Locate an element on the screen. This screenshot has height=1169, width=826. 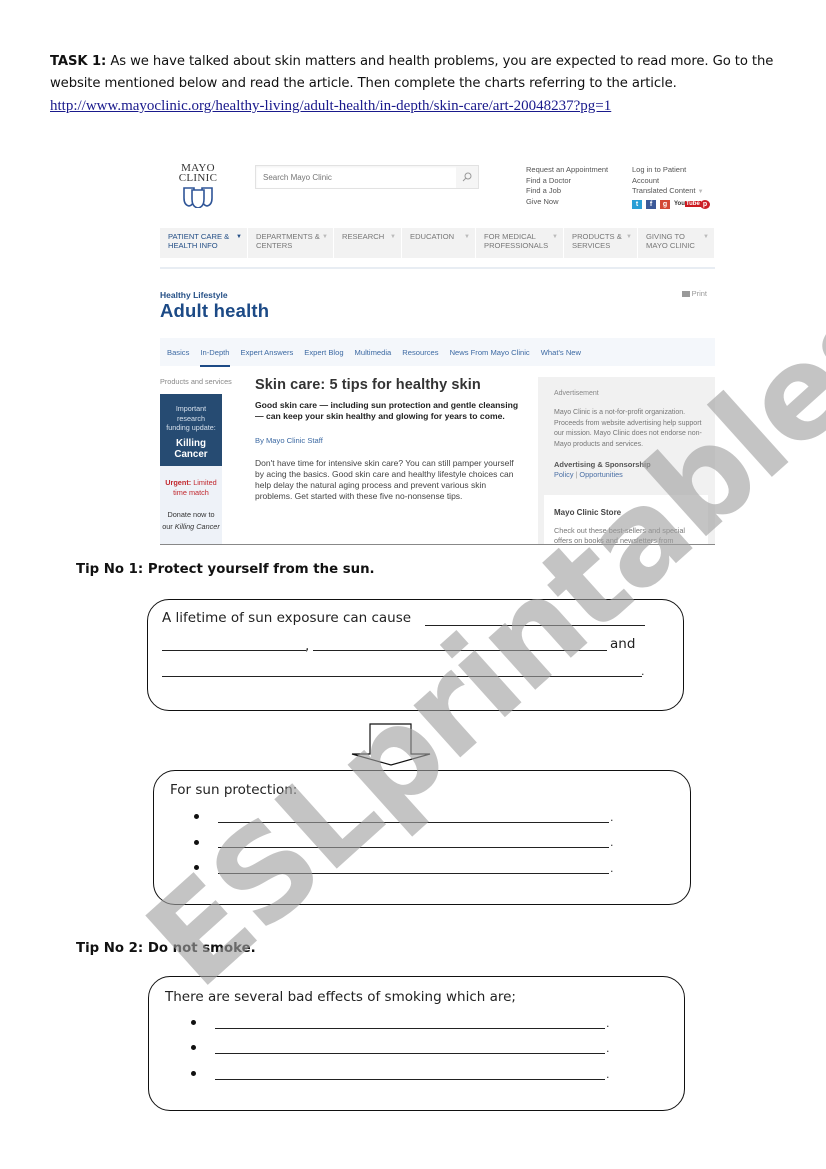
login-link-line1: Log in to Patient is located at coordinates (671, 170).